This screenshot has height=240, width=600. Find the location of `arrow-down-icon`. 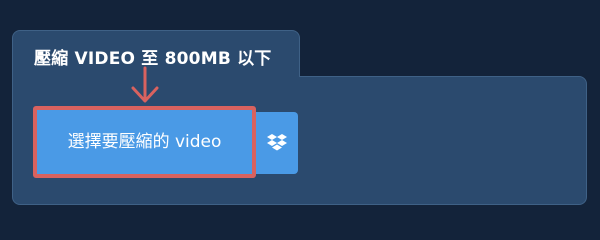

arrow-down-icon is located at coordinates (145, 84).